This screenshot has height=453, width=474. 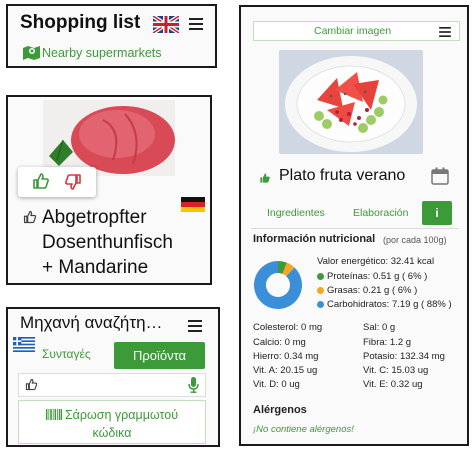 What do you see at coordinates (314, 239) in the screenshot?
I see `nutrition-title: Información nutricional` at bounding box center [314, 239].